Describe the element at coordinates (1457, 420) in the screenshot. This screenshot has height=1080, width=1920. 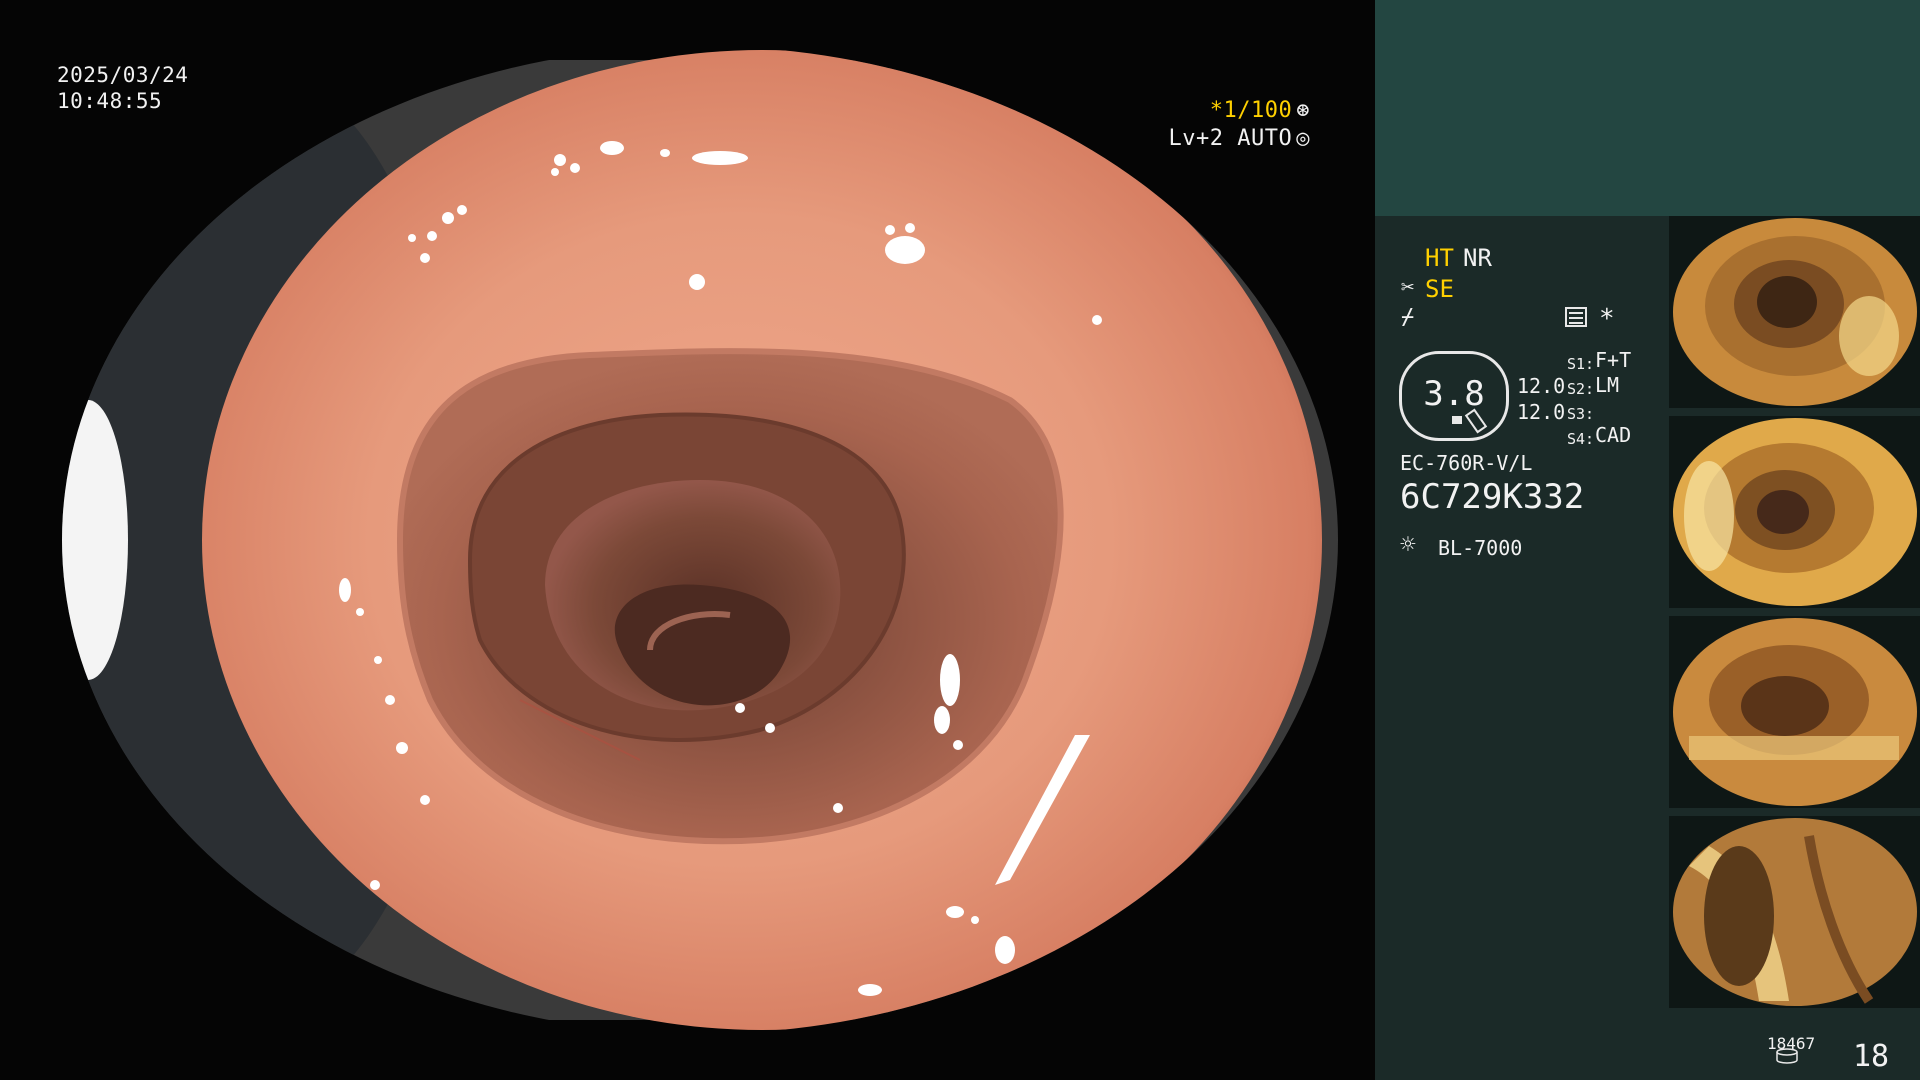
I see `gauge-marker-icon` at that location.